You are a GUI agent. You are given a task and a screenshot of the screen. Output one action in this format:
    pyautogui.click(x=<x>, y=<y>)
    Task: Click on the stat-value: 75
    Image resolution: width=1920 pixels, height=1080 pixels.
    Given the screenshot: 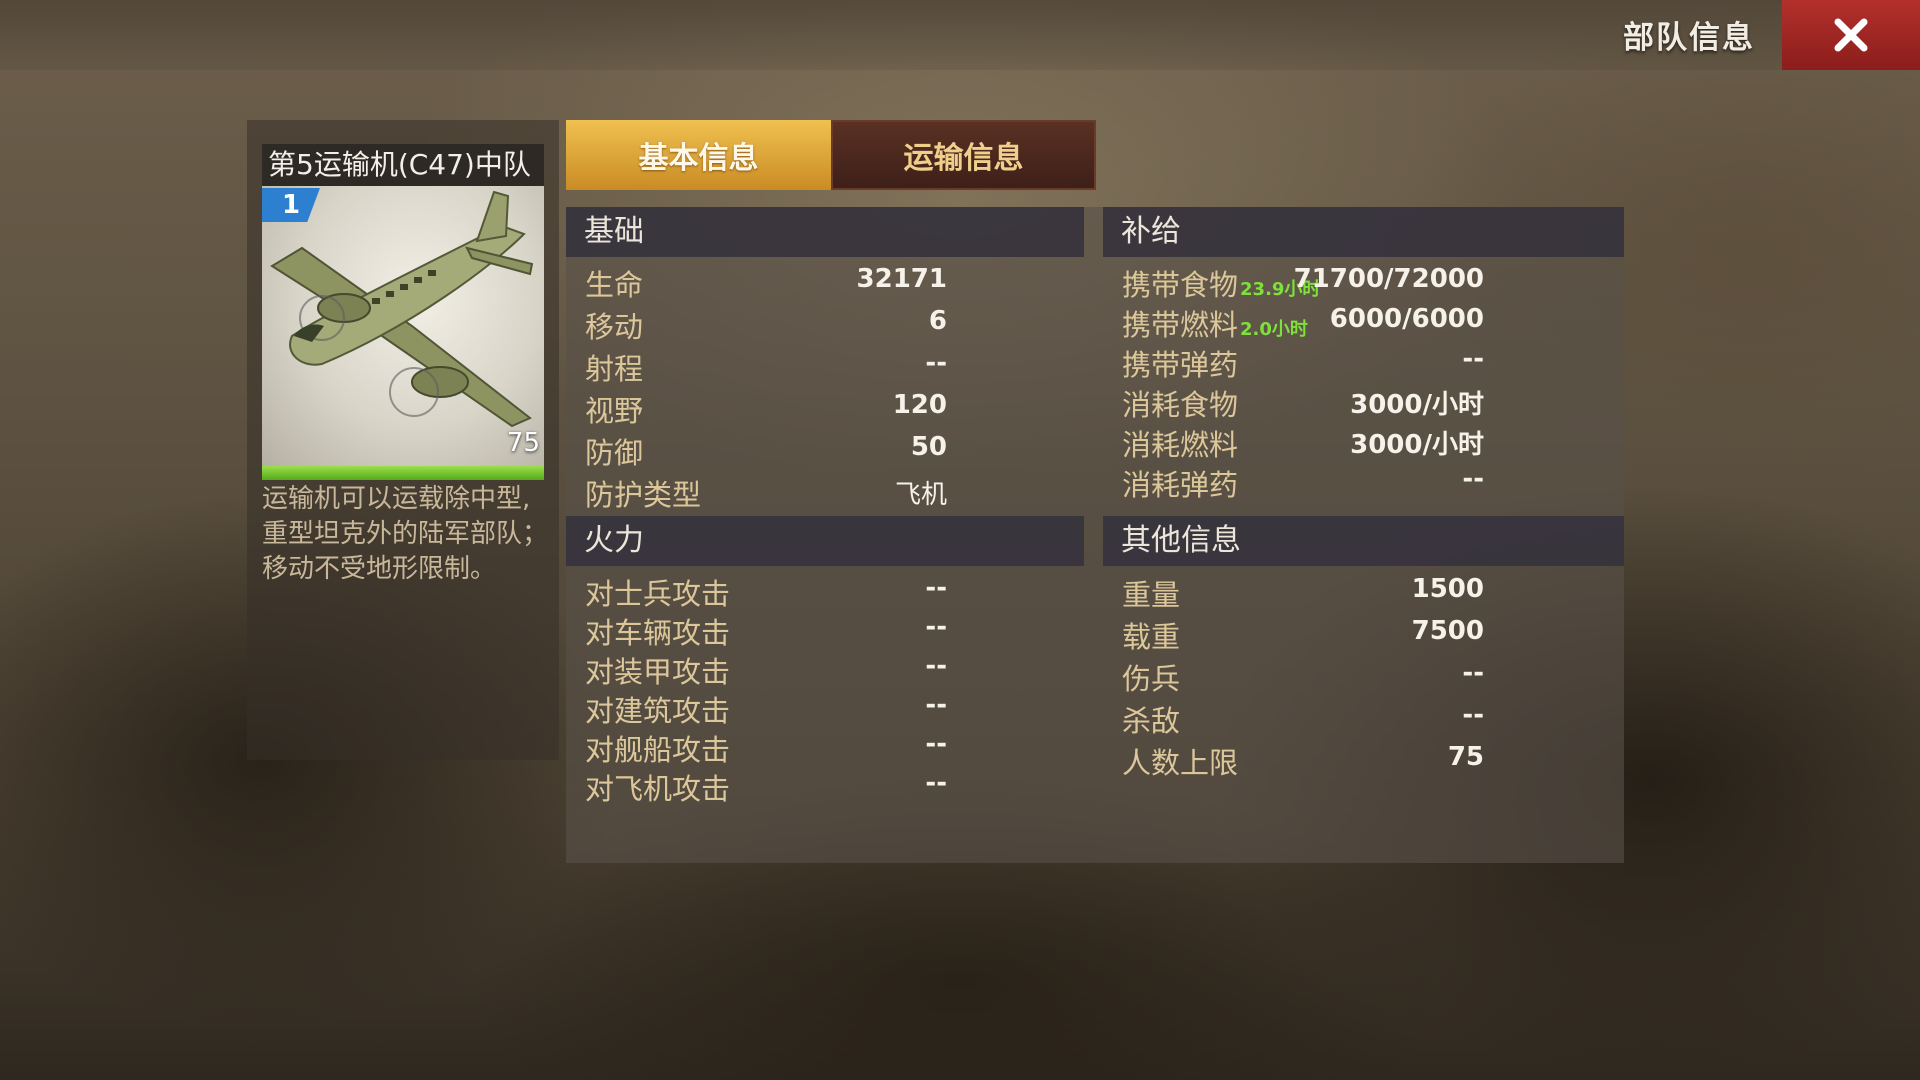 What is the action you would take?
    pyautogui.click(x=1465, y=757)
    